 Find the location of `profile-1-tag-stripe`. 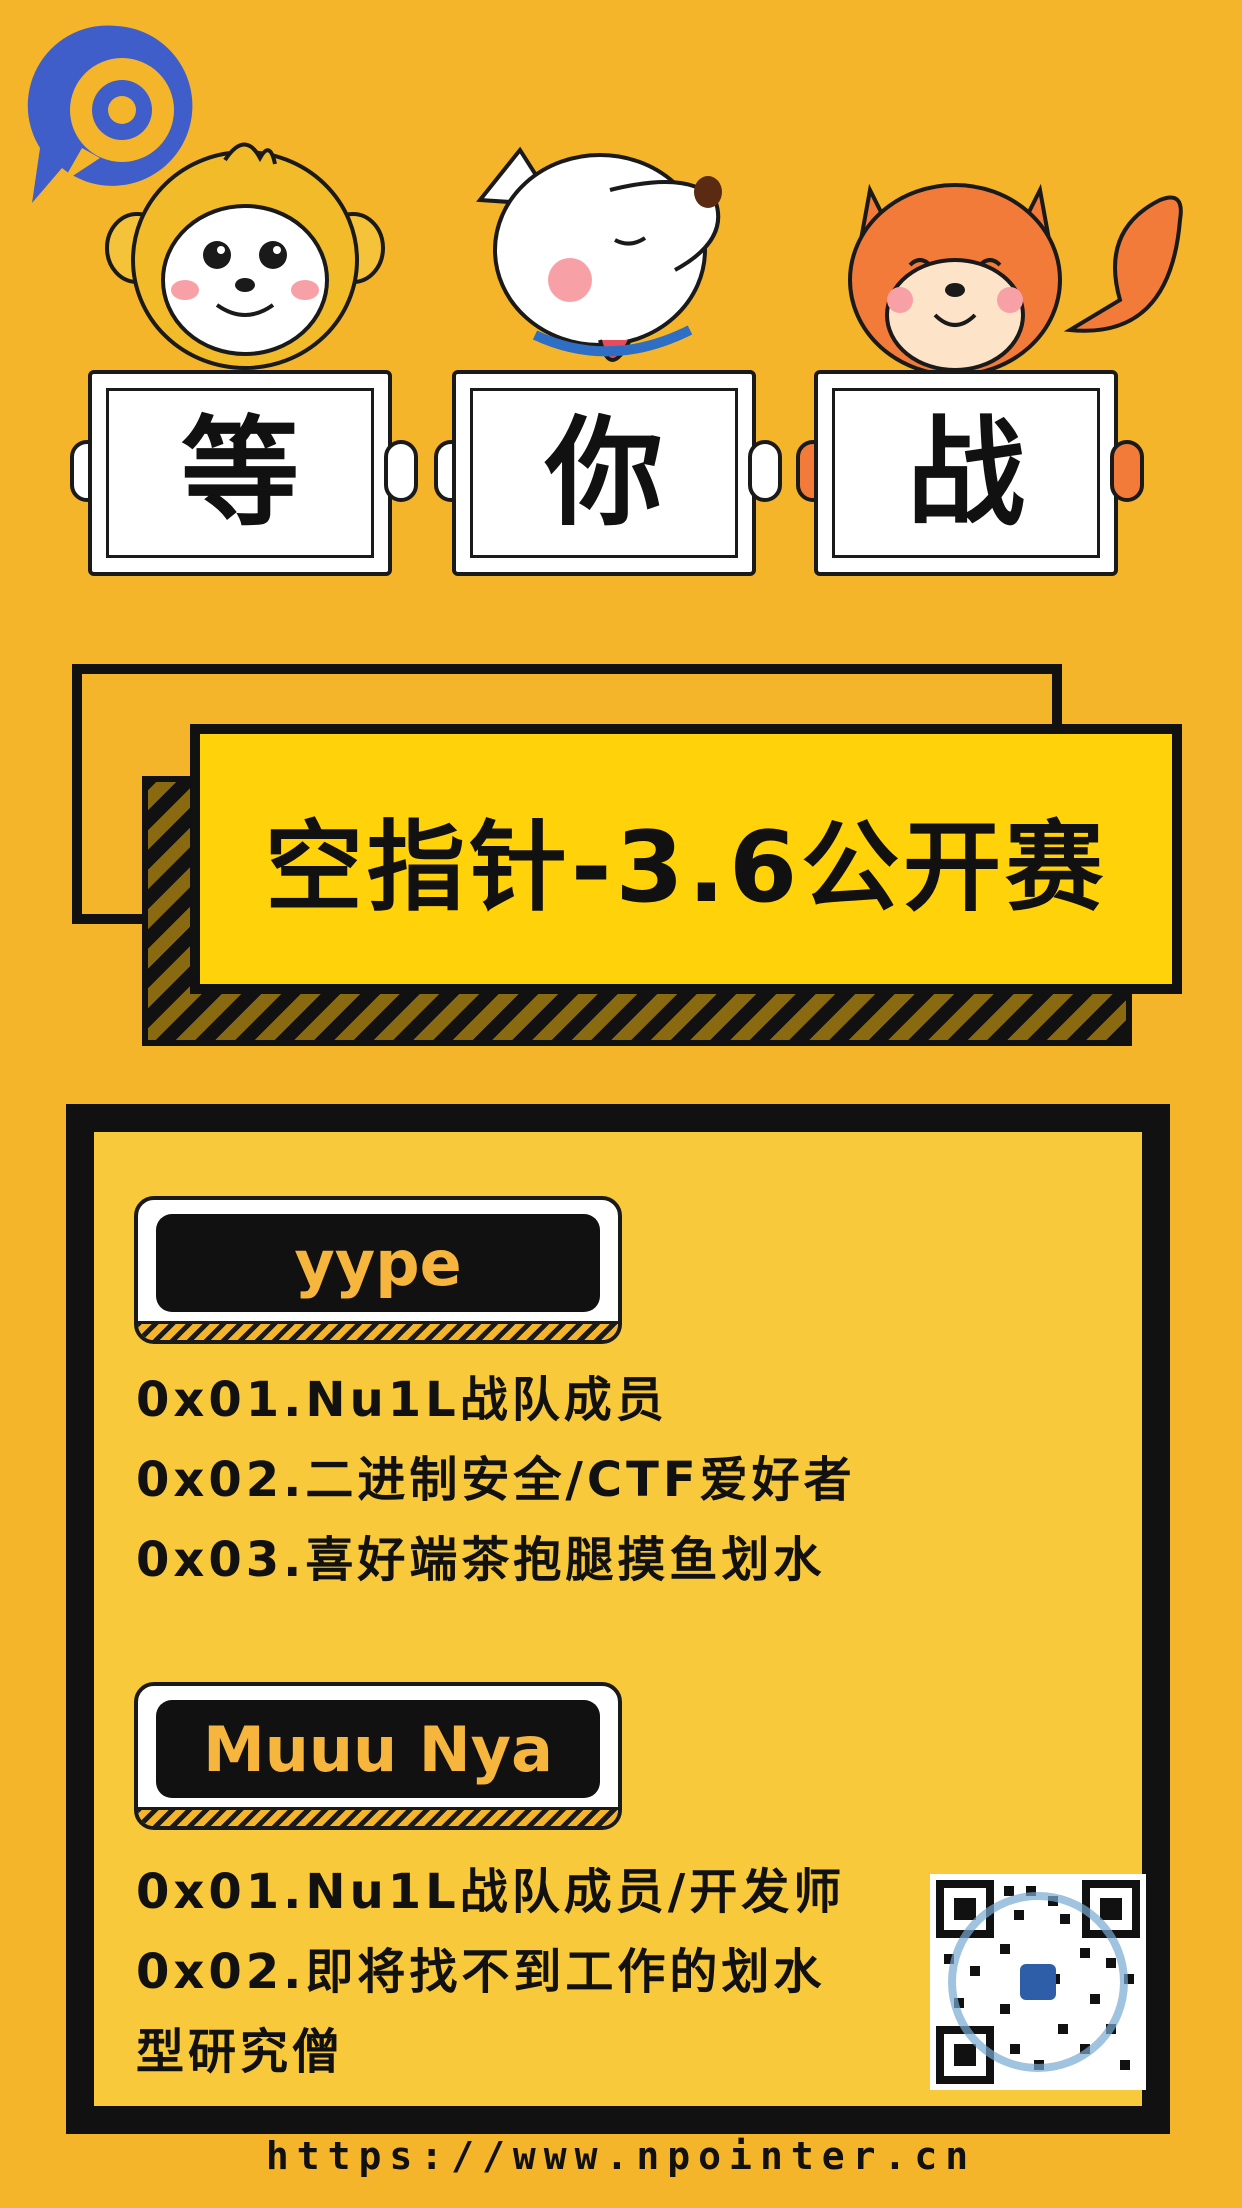

profile-1-tag-stripe is located at coordinates (378, 1330).